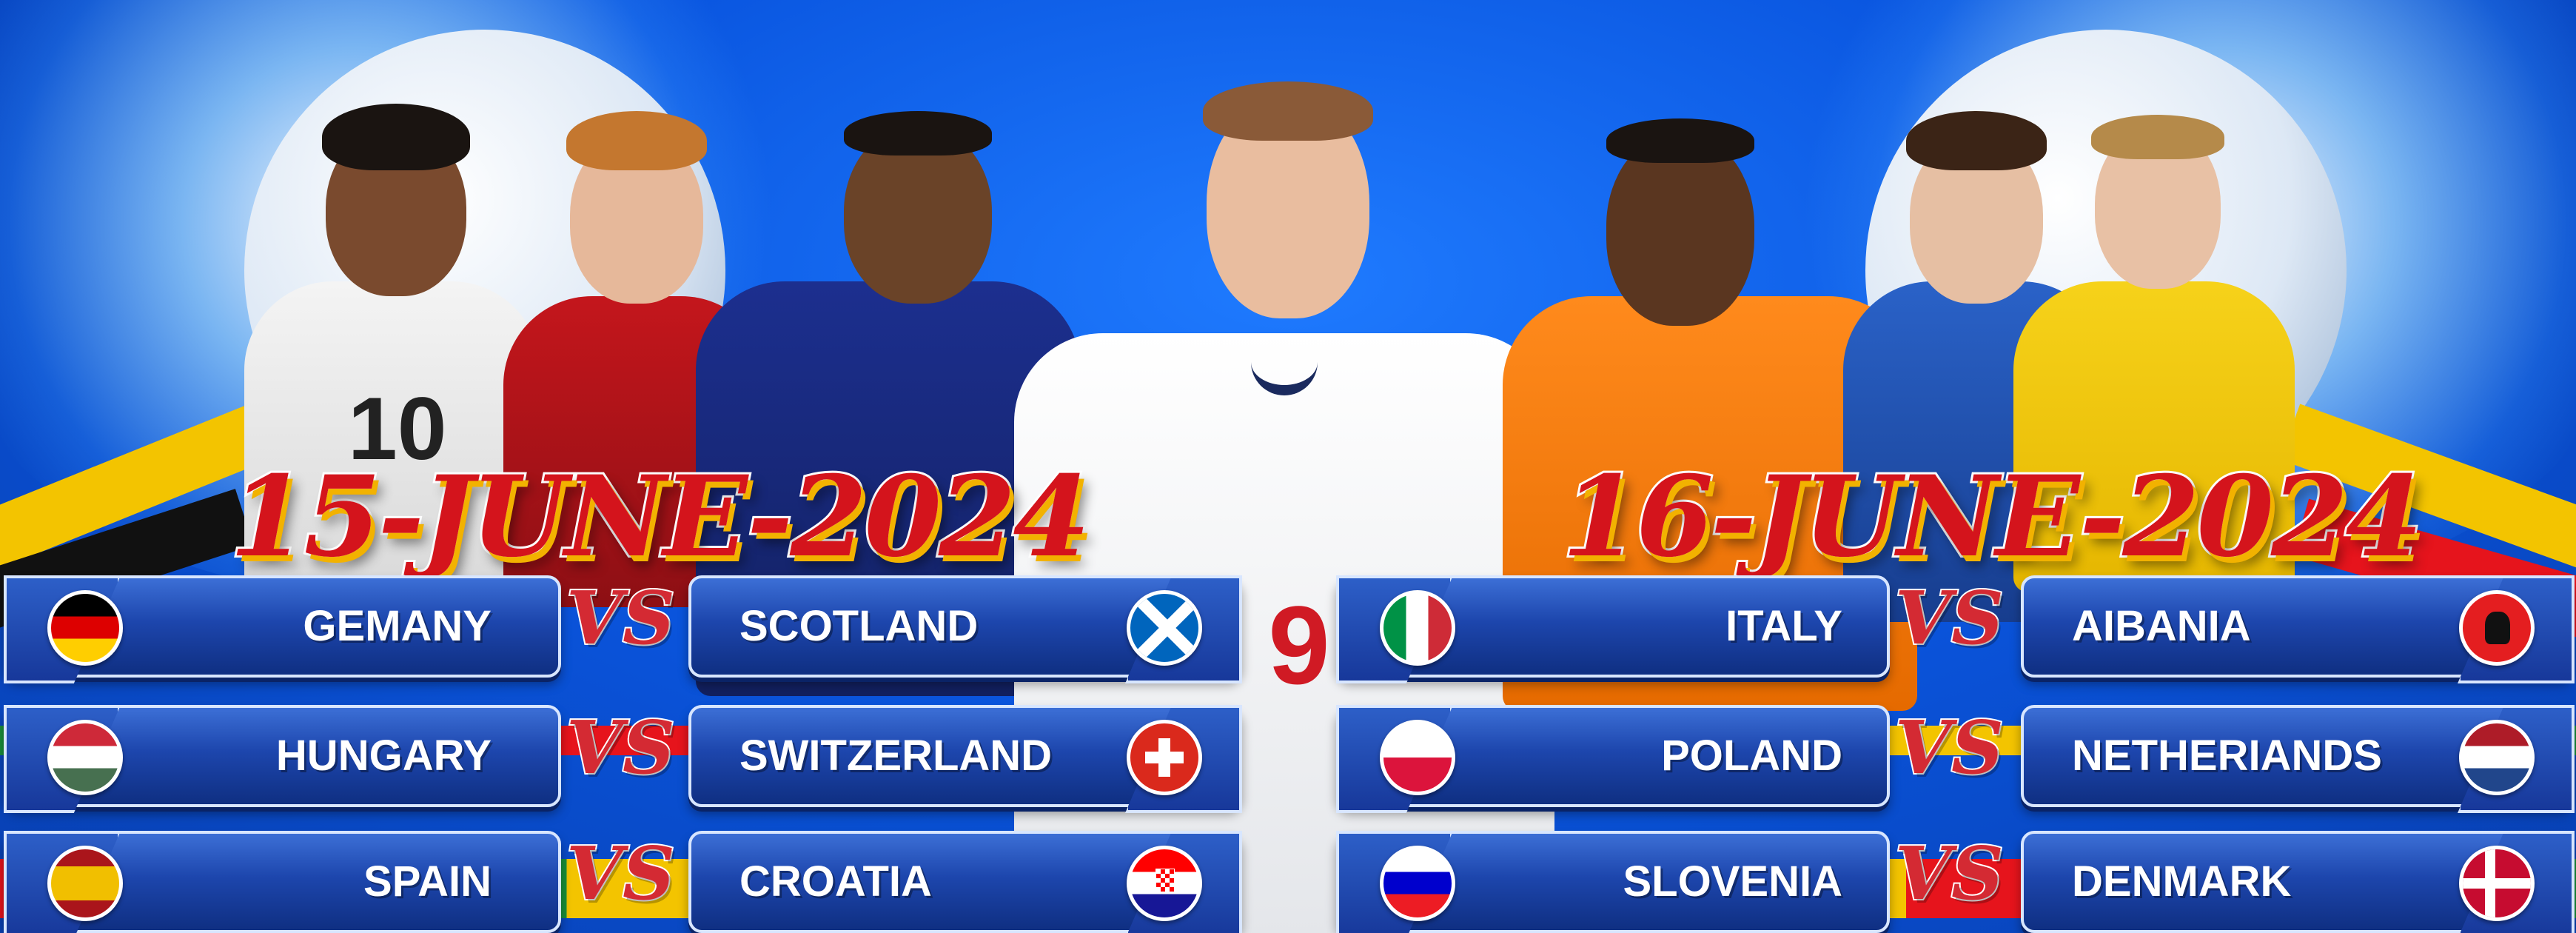 Image resolution: width=2576 pixels, height=933 pixels. I want to click on team-home-6: SLOVENIA, so click(1733, 882).